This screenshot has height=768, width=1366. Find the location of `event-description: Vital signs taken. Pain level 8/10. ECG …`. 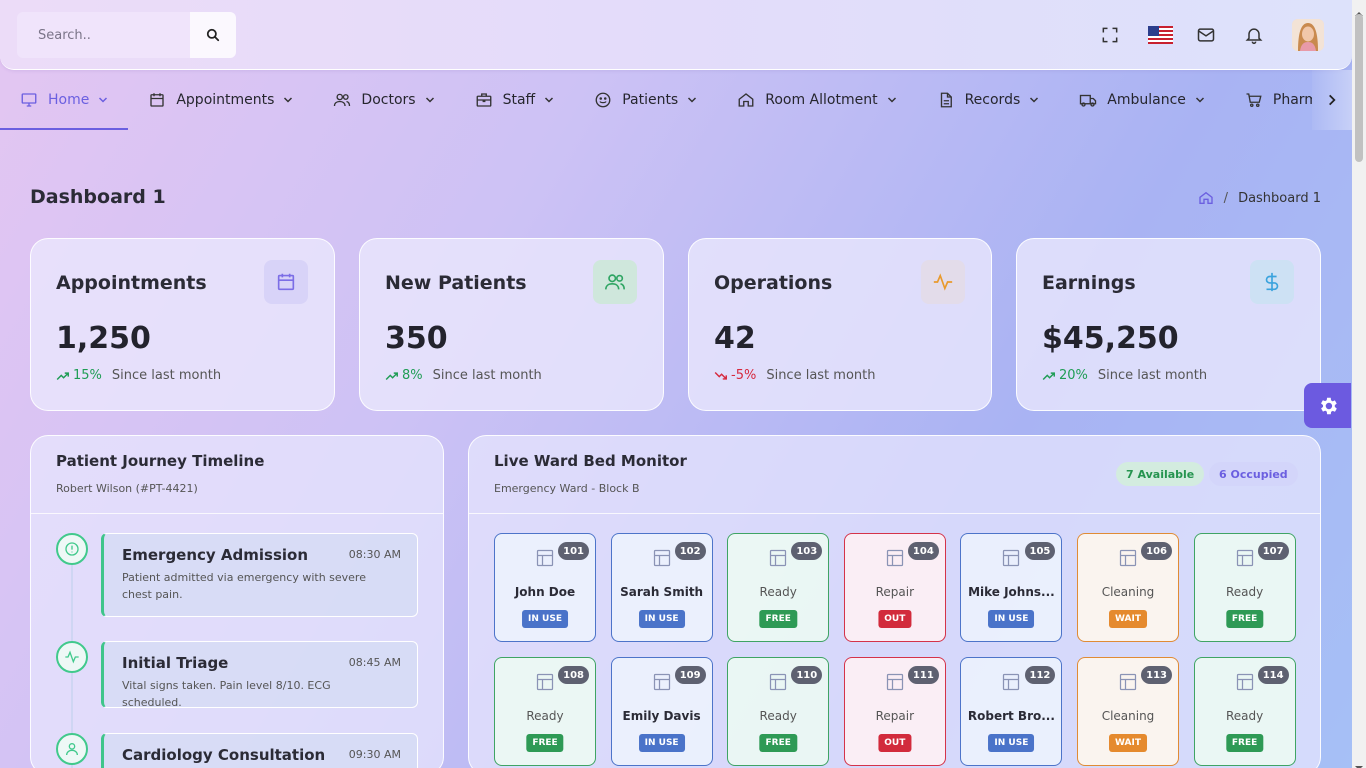

event-description: Vital signs taken. Pain level 8/10. ECG … is located at coordinates (226, 694).